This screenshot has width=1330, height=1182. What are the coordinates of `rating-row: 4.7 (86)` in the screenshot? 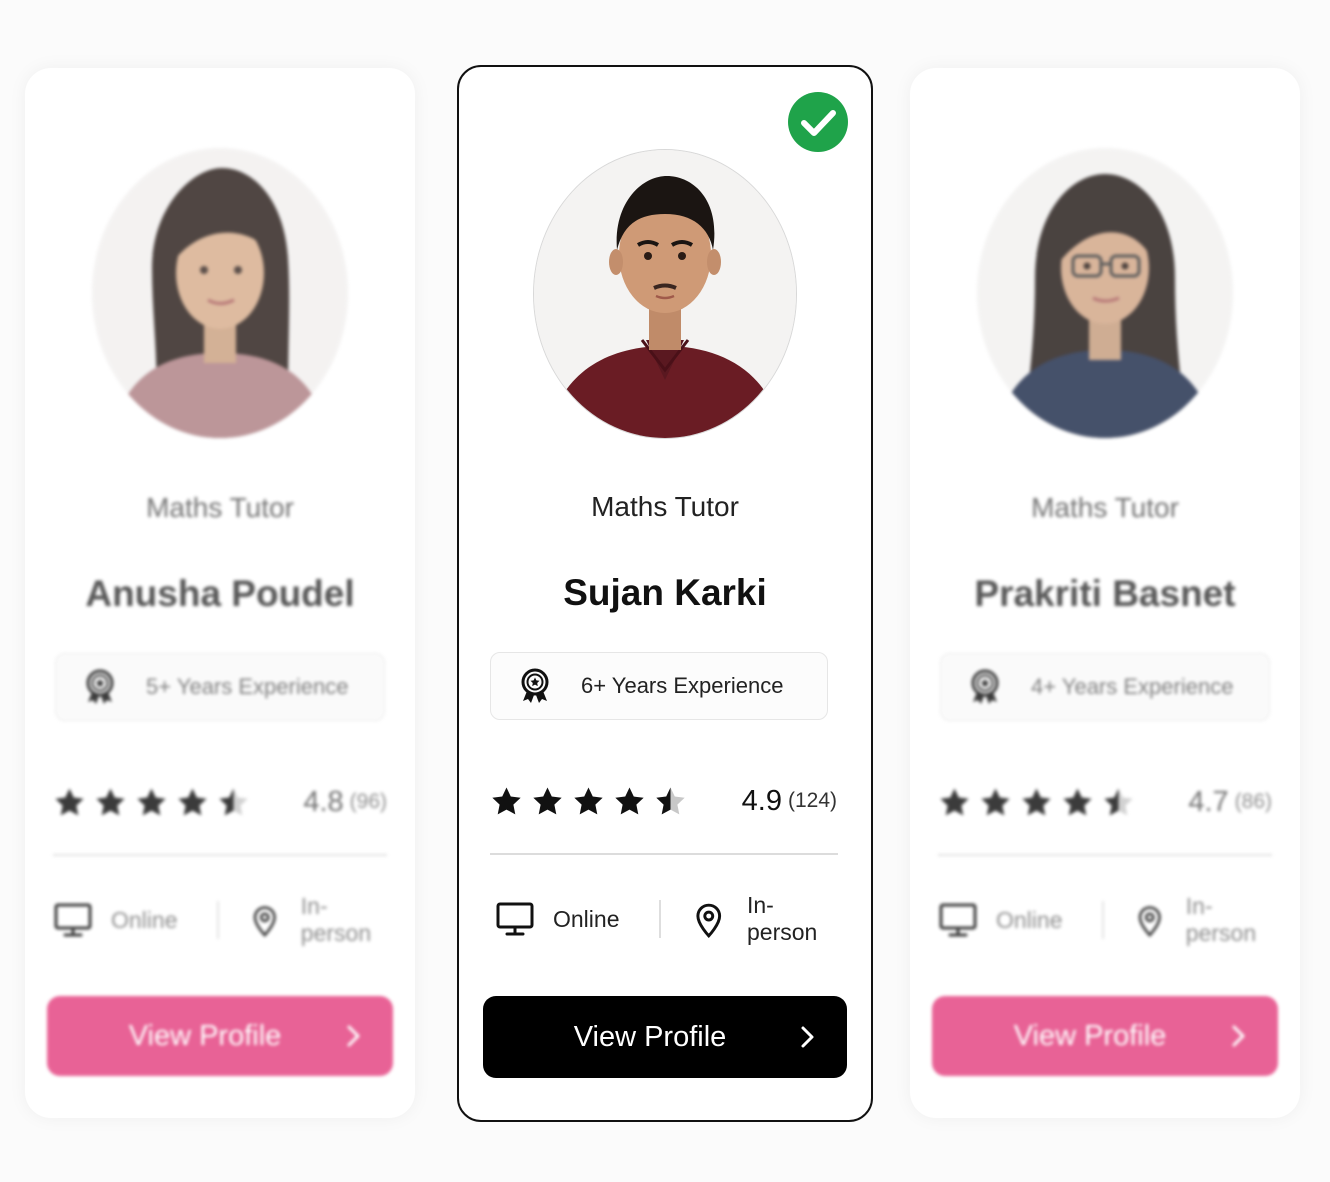 It's located at (1105, 802).